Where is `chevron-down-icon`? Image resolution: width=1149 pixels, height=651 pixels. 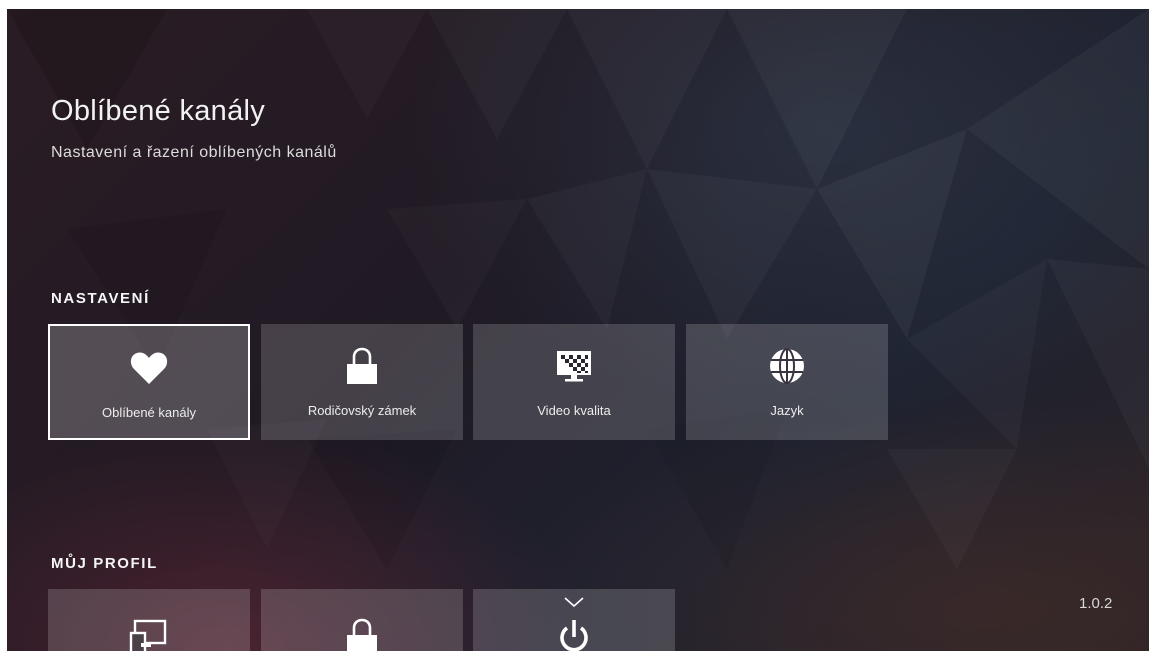
chevron-down-icon is located at coordinates (574, 604).